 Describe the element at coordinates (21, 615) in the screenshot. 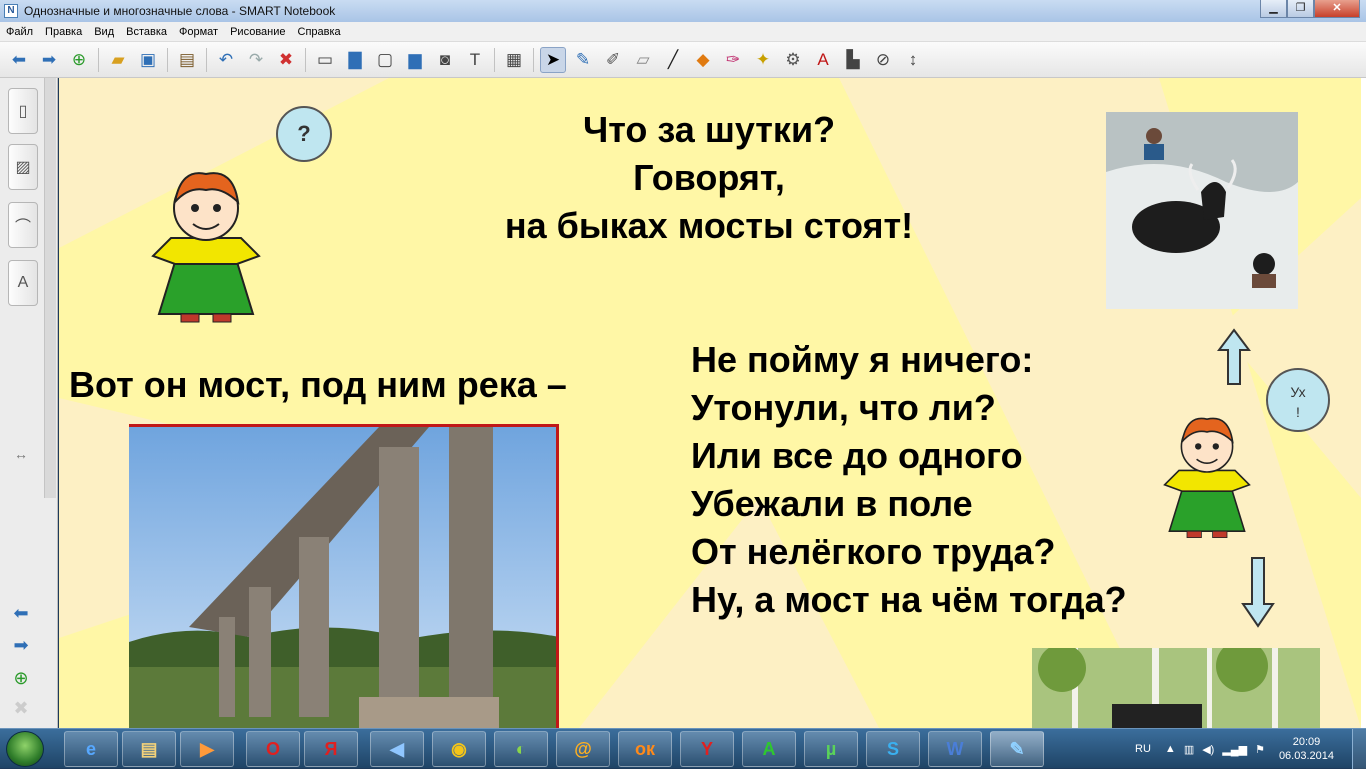

I see `previous-page-icon: ⬅` at that location.